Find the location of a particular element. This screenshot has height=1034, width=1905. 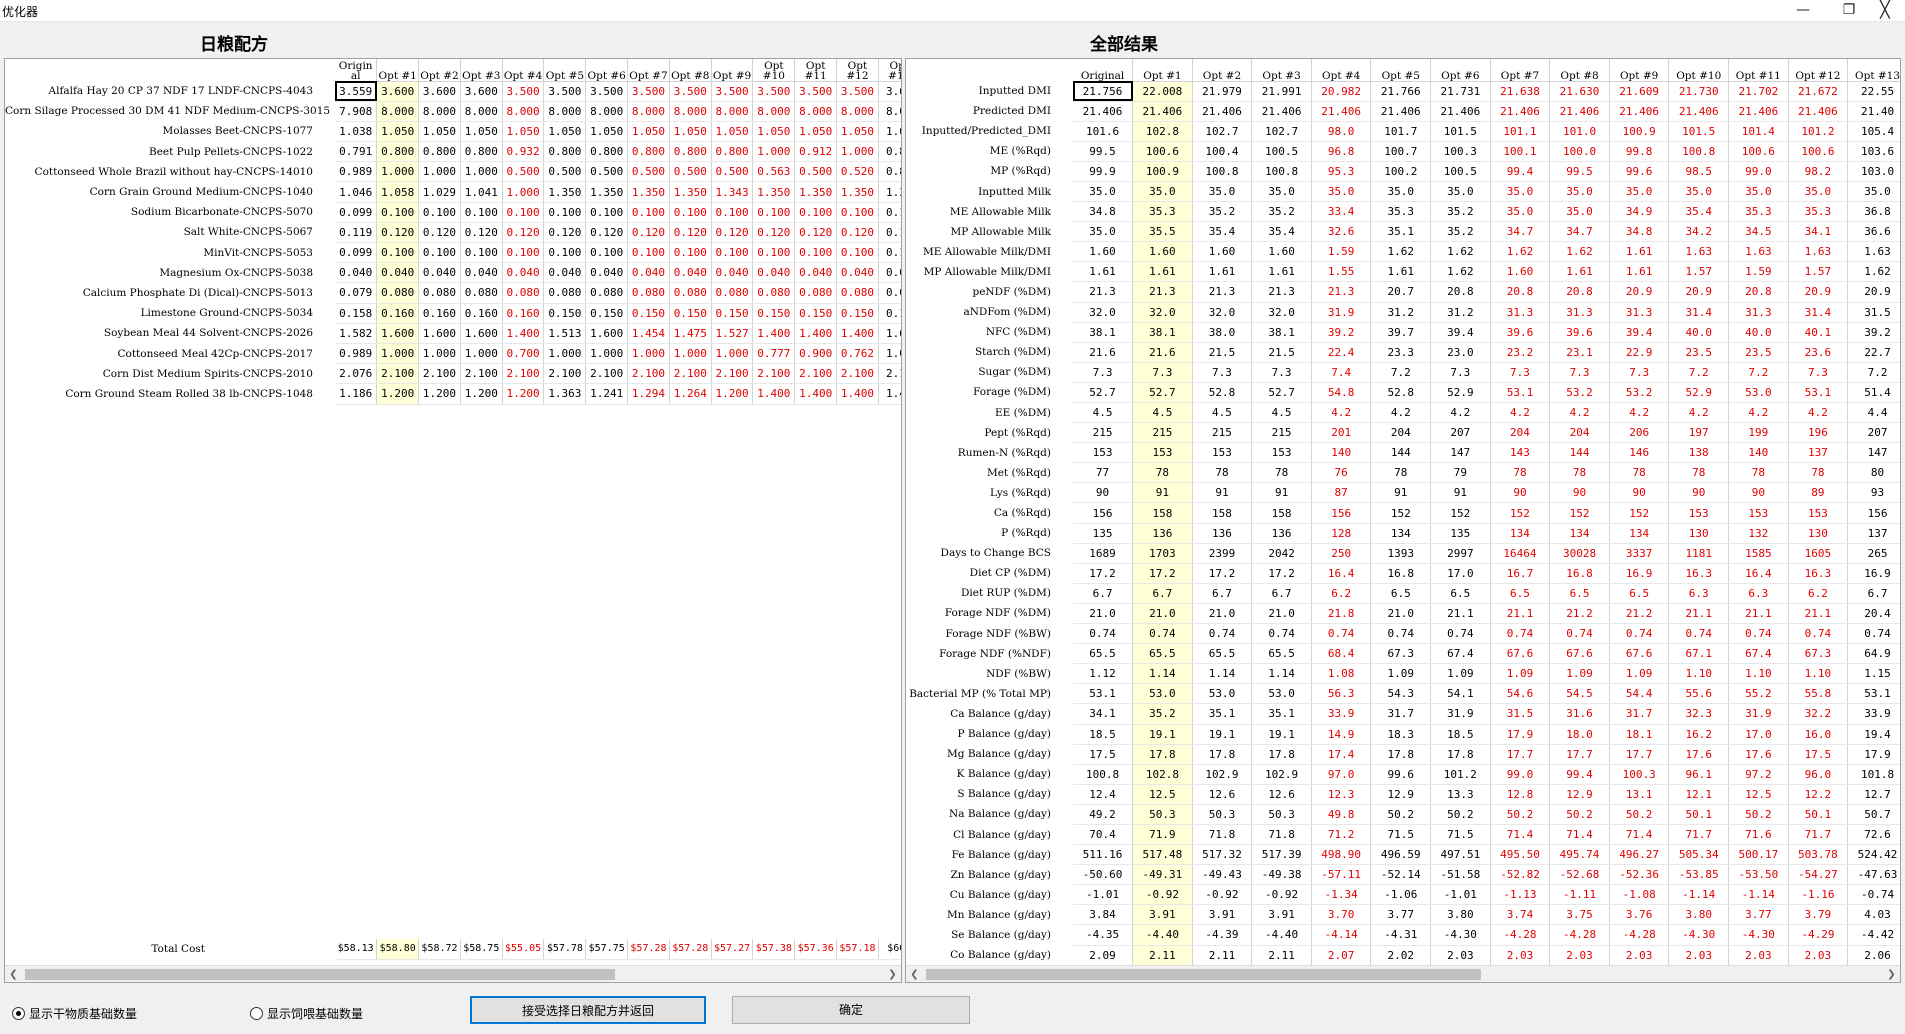

table-cell: 204 is located at coordinates (1579, 433).